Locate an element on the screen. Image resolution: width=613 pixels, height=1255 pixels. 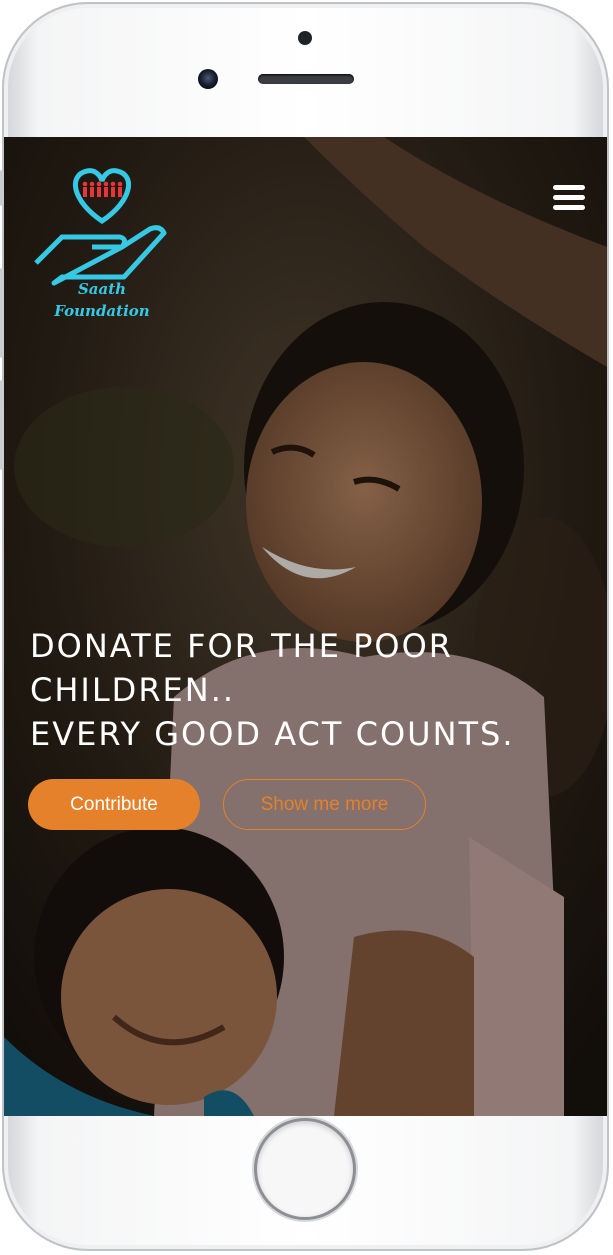
show-me-more-button: Show me more is located at coordinates (324, 804).